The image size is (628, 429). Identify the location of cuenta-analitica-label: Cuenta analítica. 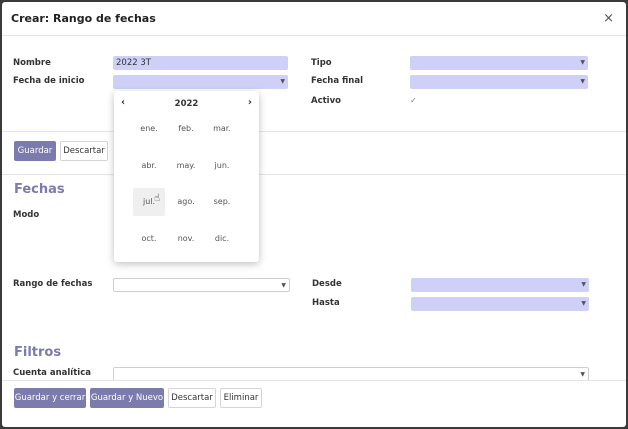
(52, 373).